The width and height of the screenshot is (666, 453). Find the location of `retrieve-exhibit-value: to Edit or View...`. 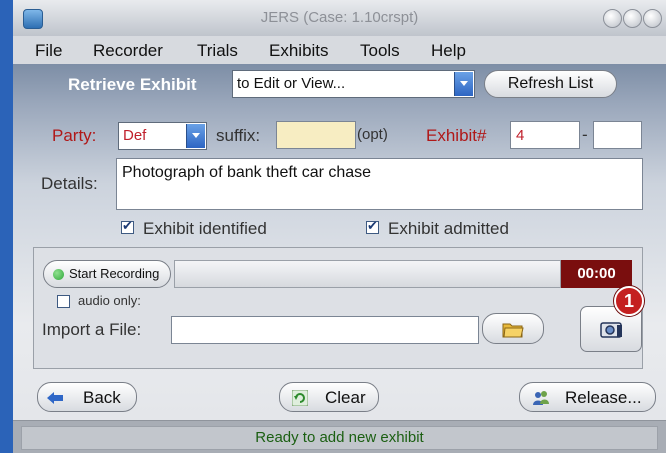

retrieve-exhibit-value: to Edit or View... is located at coordinates (291, 83).